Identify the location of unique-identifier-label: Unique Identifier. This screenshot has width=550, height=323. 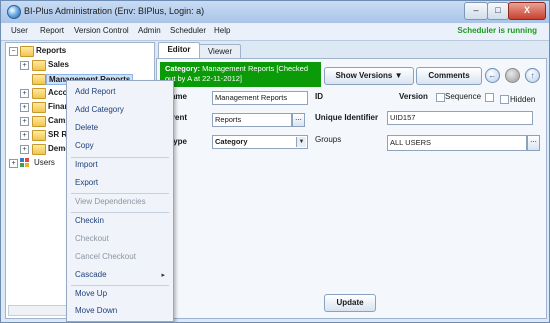
(347, 117).